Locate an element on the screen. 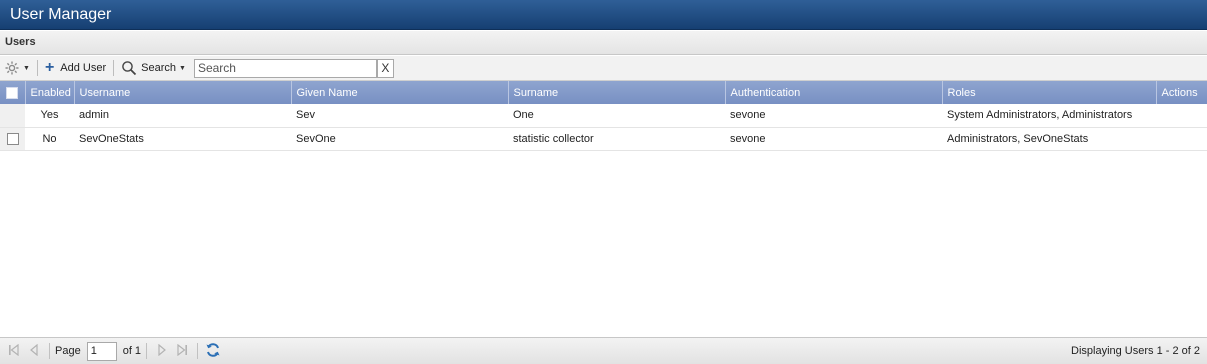 This screenshot has height=364, width=1207. first-page-icon is located at coordinates (14, 351).